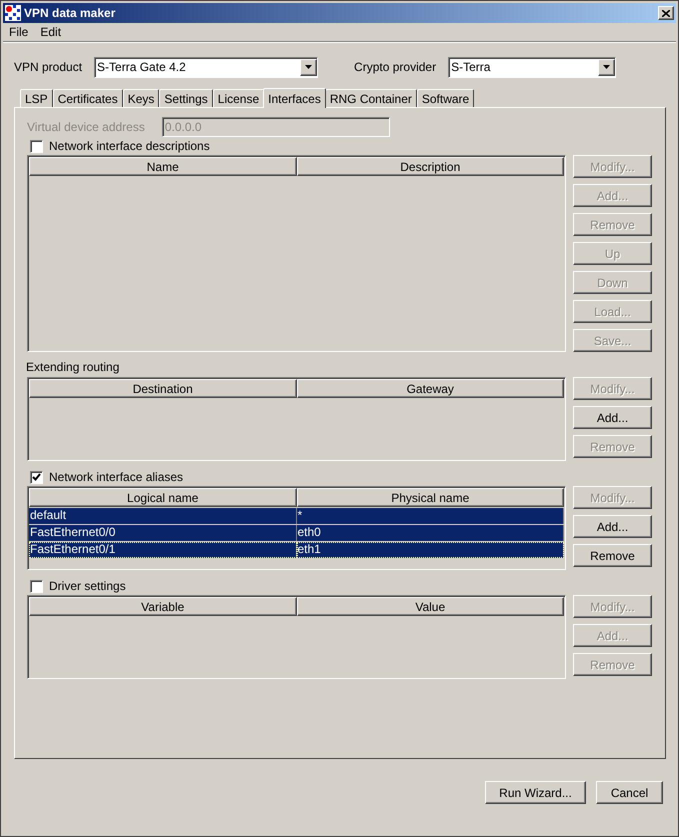 Image resolution: width=679 pixels, height=837 pixels. I want to click on column-header: Variable, so click(162, 606).